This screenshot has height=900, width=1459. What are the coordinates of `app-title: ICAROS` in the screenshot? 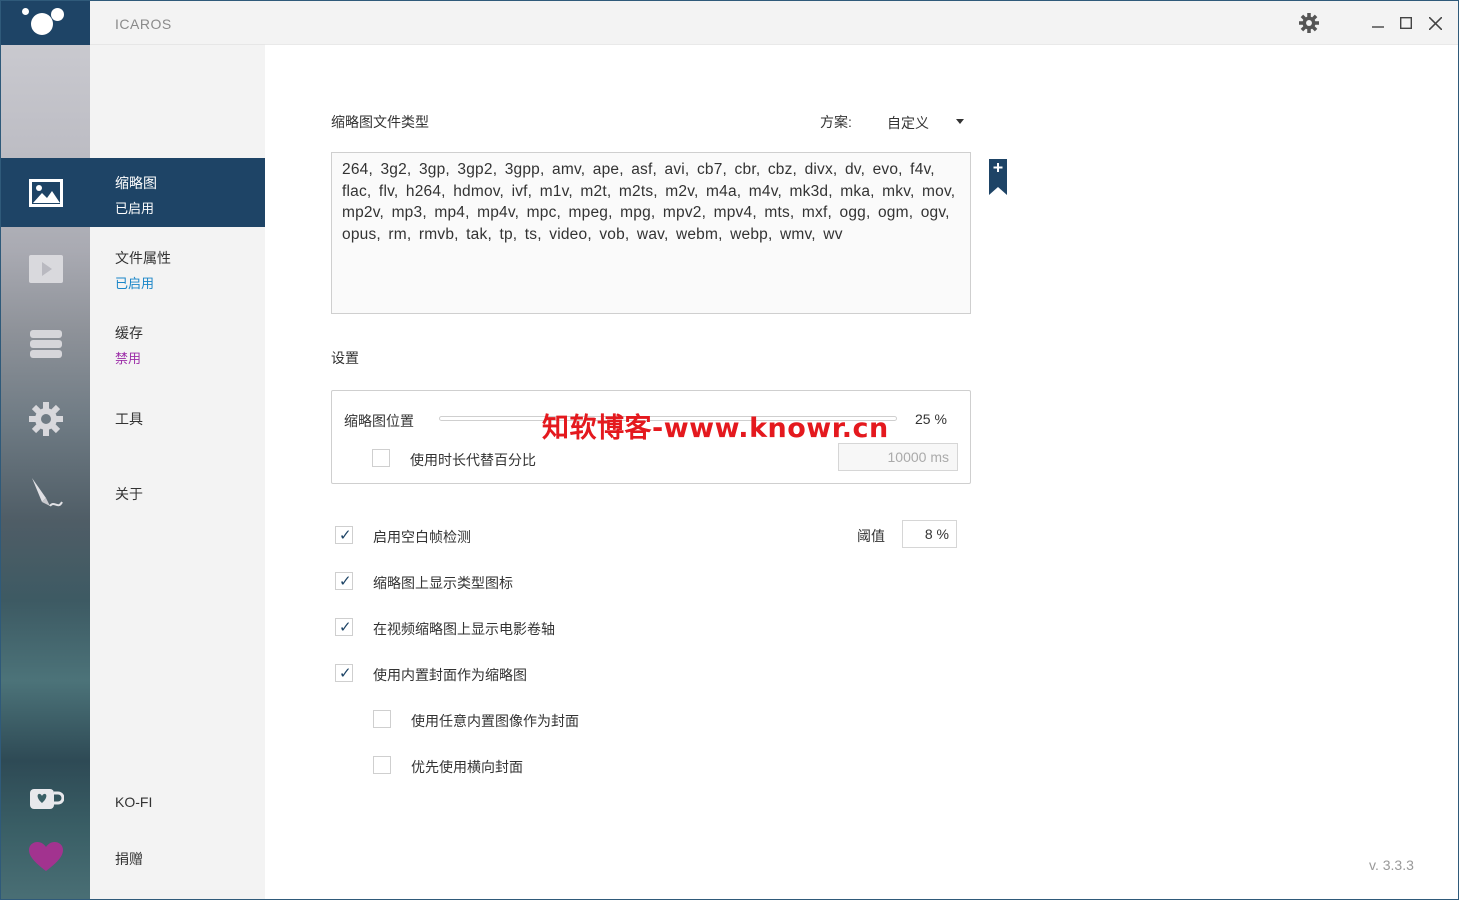 It's located at (143, 24).